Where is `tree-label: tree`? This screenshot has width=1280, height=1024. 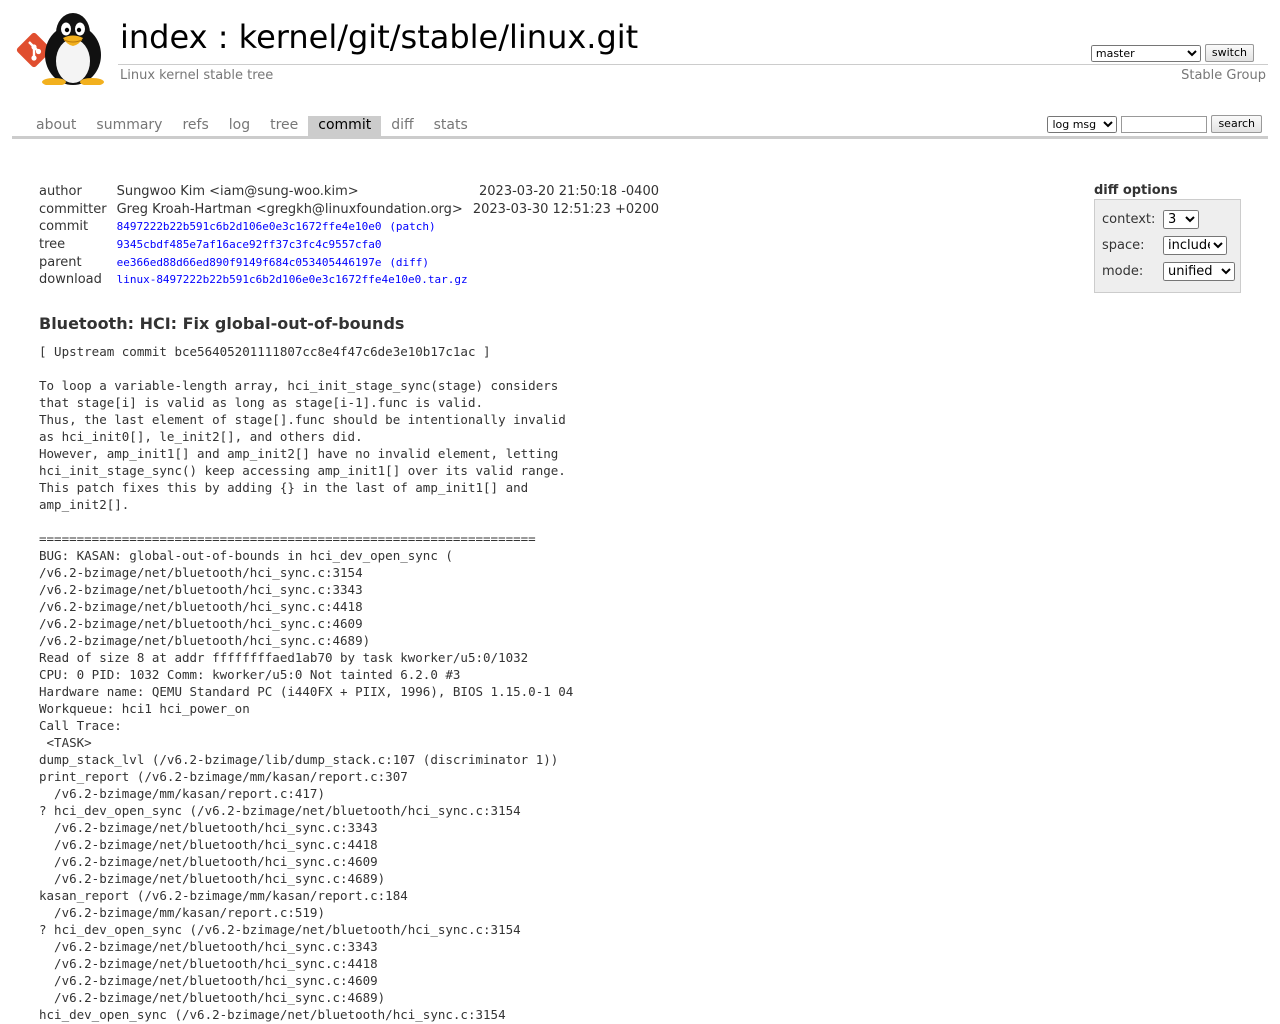
tree-label: tree is located at coordinates (52, 245).